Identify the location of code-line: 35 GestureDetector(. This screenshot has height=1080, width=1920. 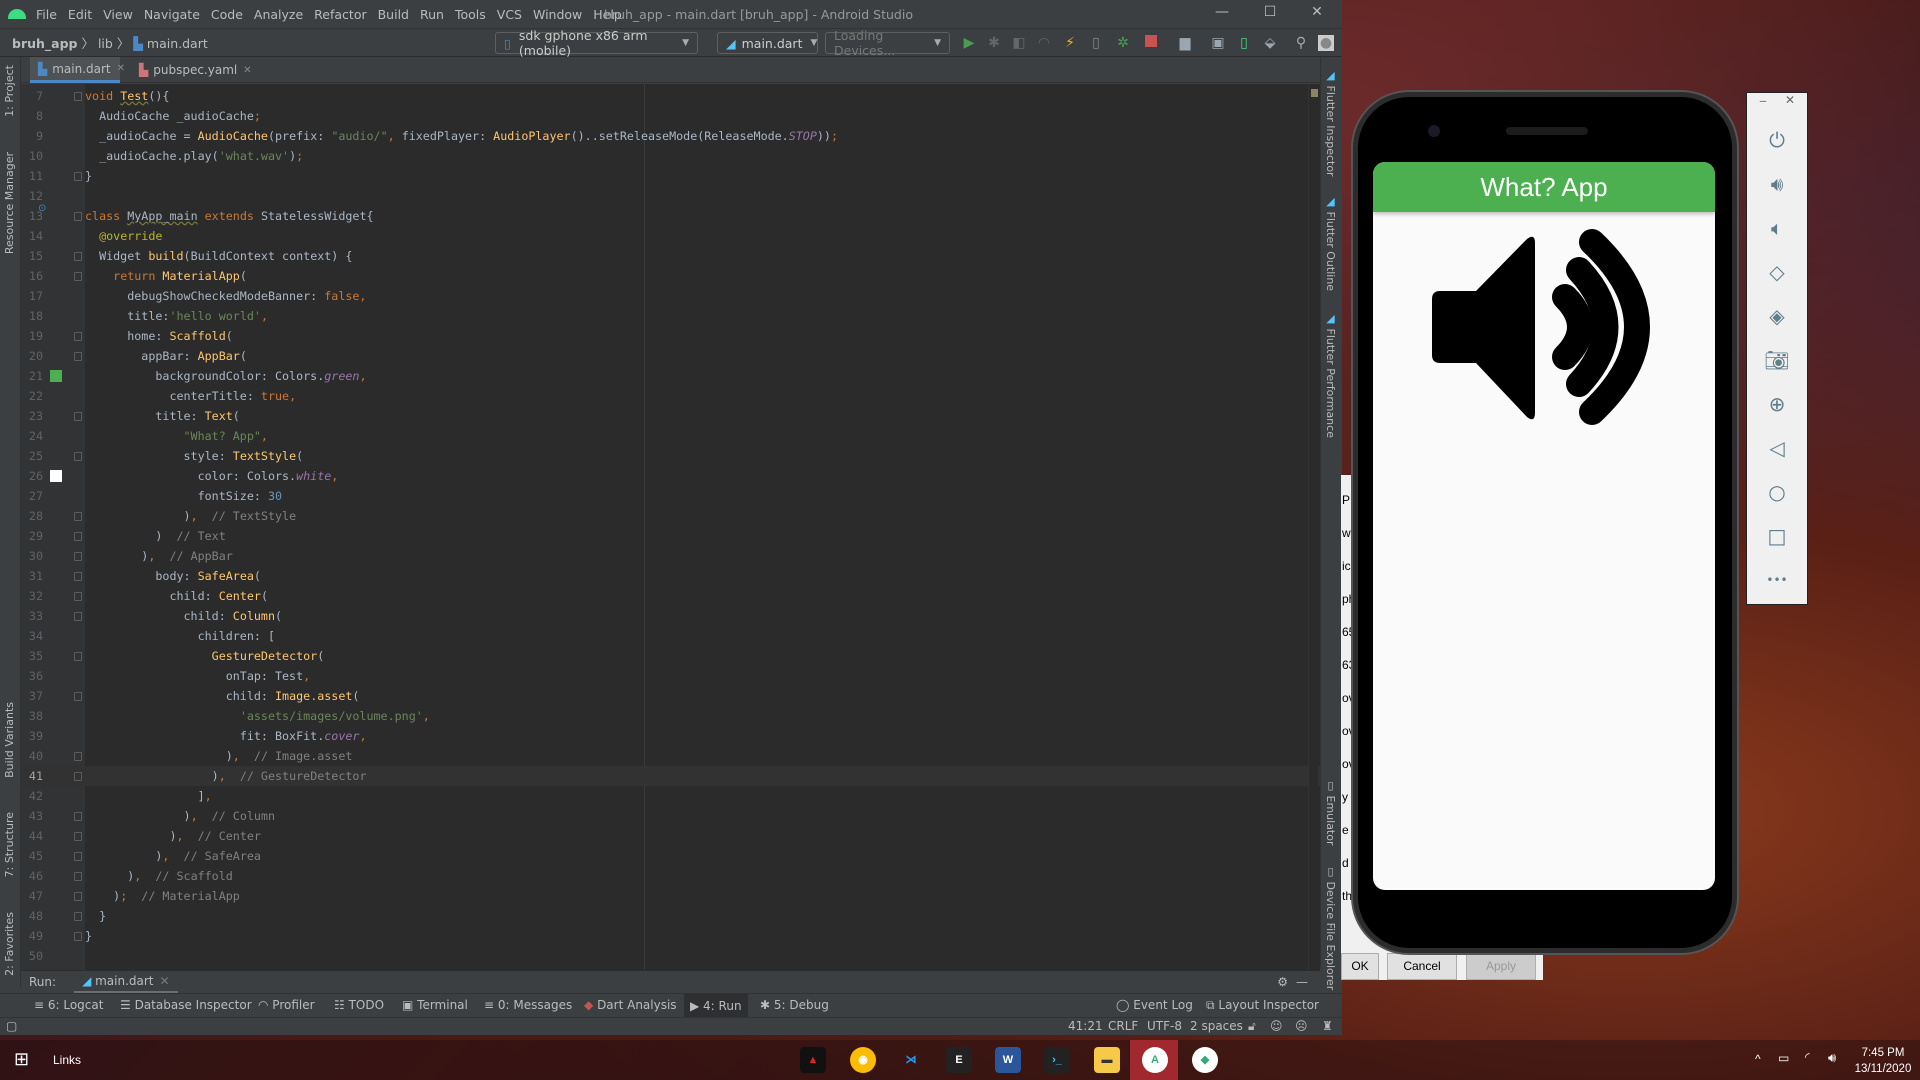
(670, 656).